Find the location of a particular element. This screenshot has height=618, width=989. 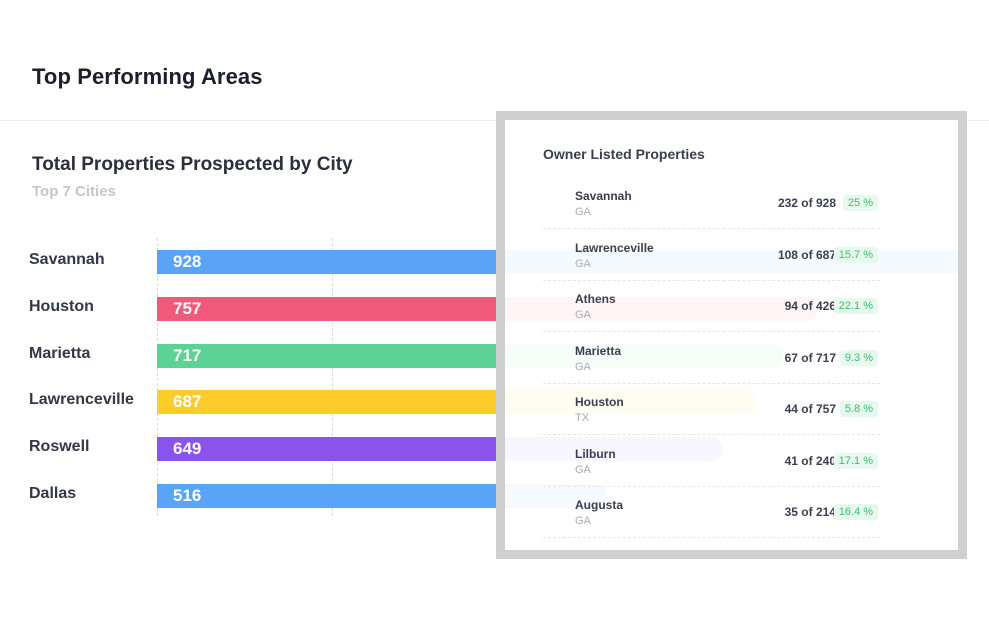

list-item: Houston TX 44 of 757 5.8 % is located at coordinates (711, 409).